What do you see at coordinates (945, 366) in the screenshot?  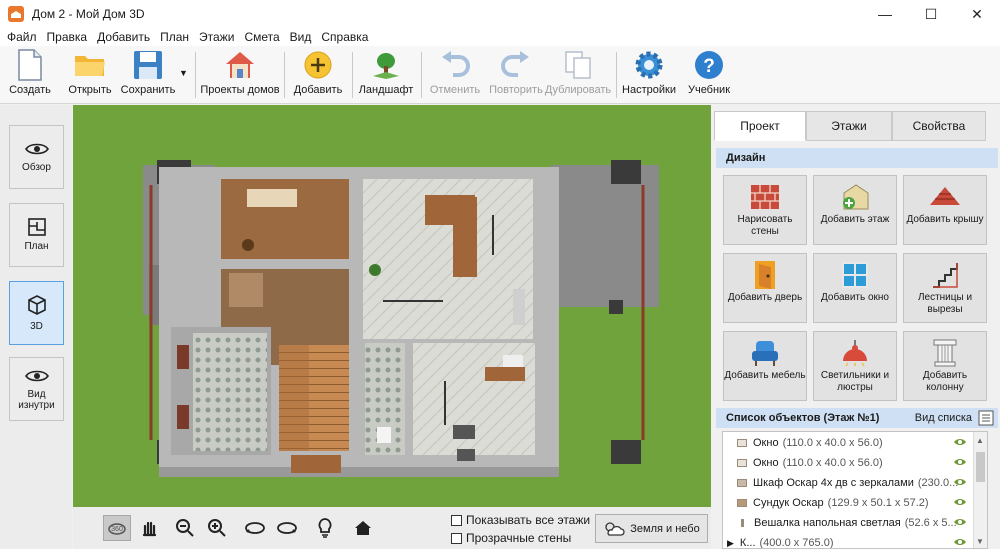 I see `add-column-button: Добавить колонну` at bounding box center [945, 366].